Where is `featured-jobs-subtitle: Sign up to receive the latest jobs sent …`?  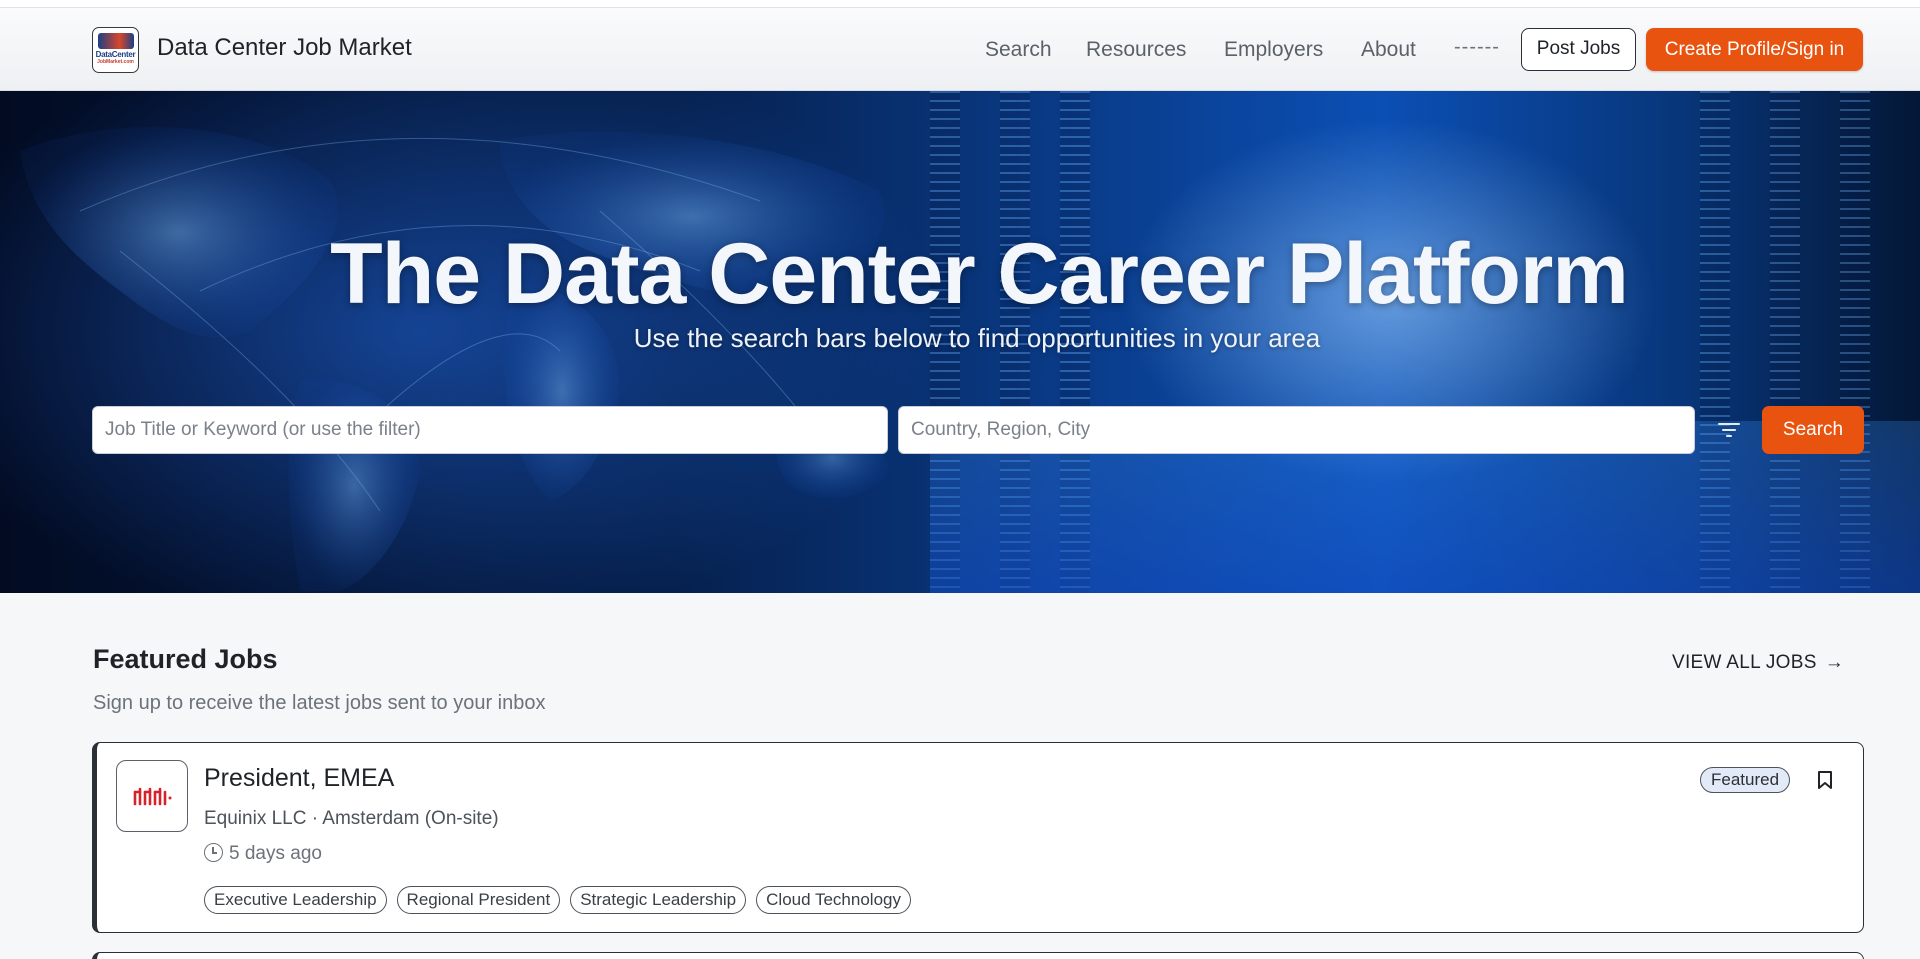 featured-jobs-subtitle: Sign up to receive the latest jobs sent … is located at coordinates (319, 703).